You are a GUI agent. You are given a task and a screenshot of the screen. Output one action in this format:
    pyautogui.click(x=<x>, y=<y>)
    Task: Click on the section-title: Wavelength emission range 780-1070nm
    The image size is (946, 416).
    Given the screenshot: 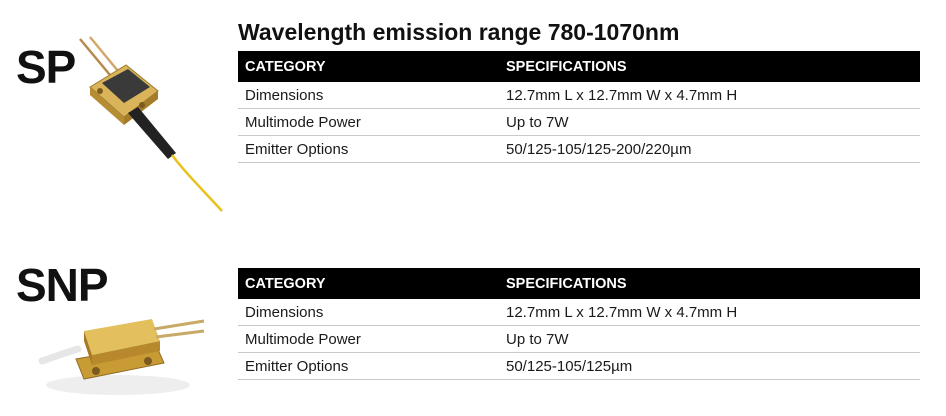 What is the action you would take?
    pyautogui.click(x=459, y=32)
    